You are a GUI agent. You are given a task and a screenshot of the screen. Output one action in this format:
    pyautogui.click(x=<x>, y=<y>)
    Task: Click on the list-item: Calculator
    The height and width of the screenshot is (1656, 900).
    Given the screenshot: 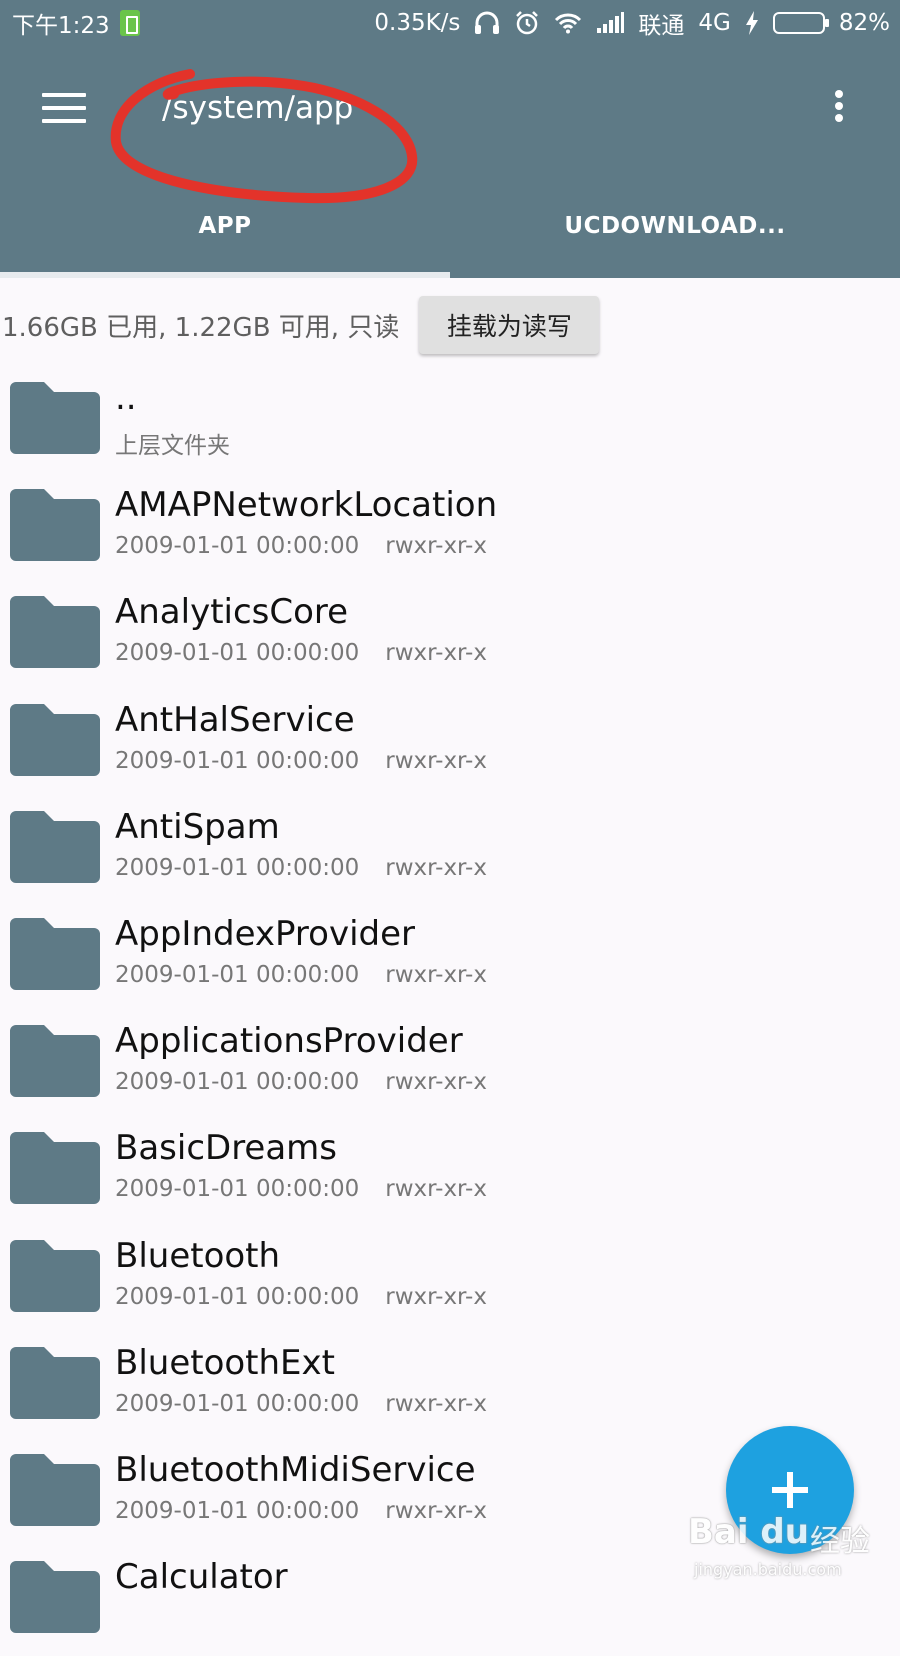 What is the action you would take?
    pyautogui.click(x=450, y=1602)
    